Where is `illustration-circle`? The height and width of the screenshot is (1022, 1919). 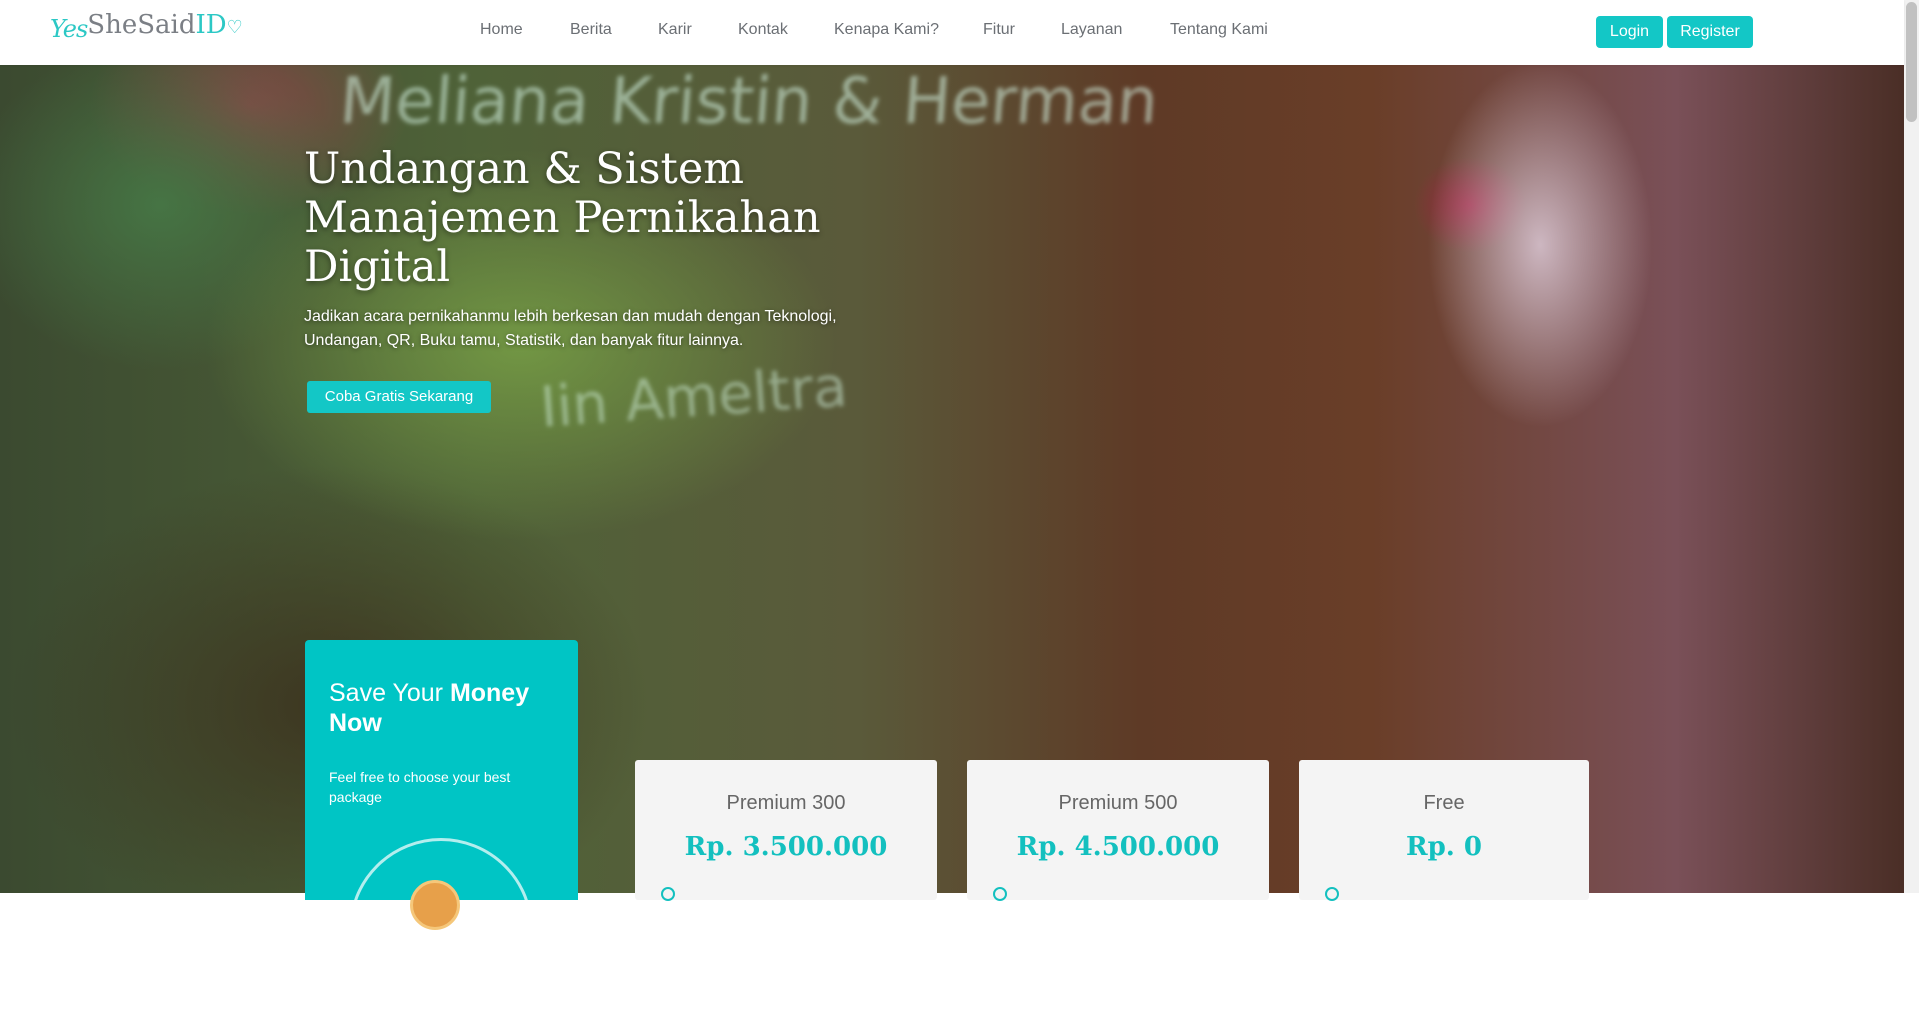
illustration-circle is located at coordinates (441, 930).